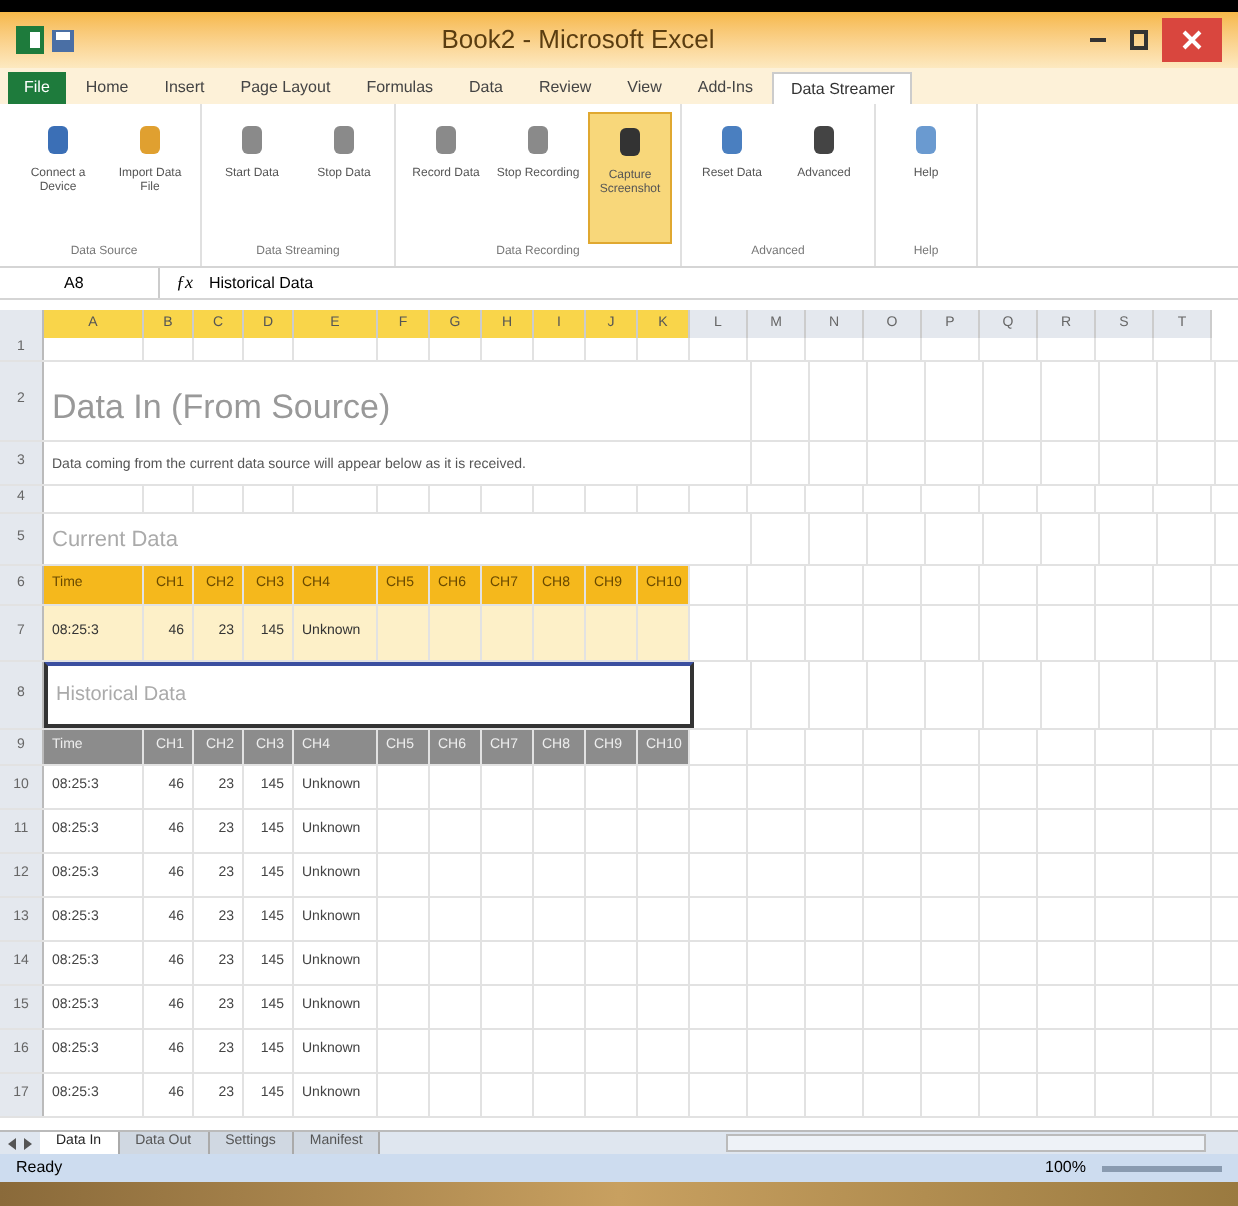 Image resolution: width=1238 pixels, height=1206 pixels. What do you see at coordinates (725, 88) in the screenshot?
I see `ribbon-tab: Add-Ins` at bounding box center [725, 88].